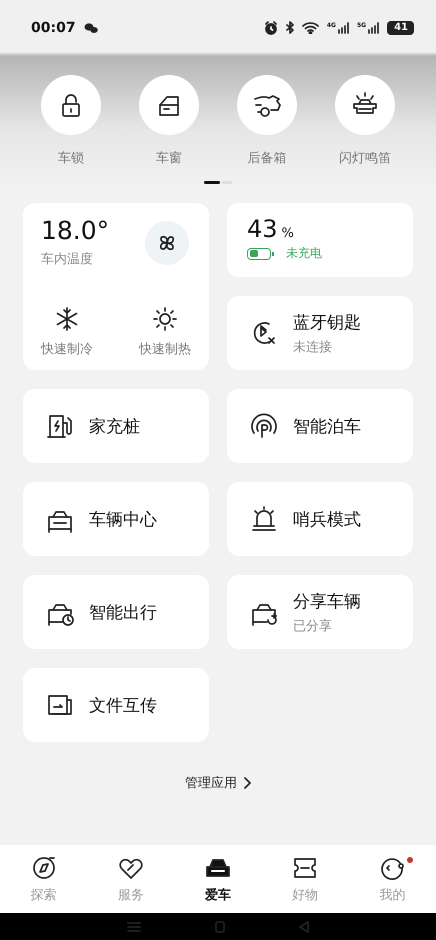 Image resolution: width=436 pixels, height=940 pixels. I want to click on app-card: 哨兵模式, so click(320, 519).